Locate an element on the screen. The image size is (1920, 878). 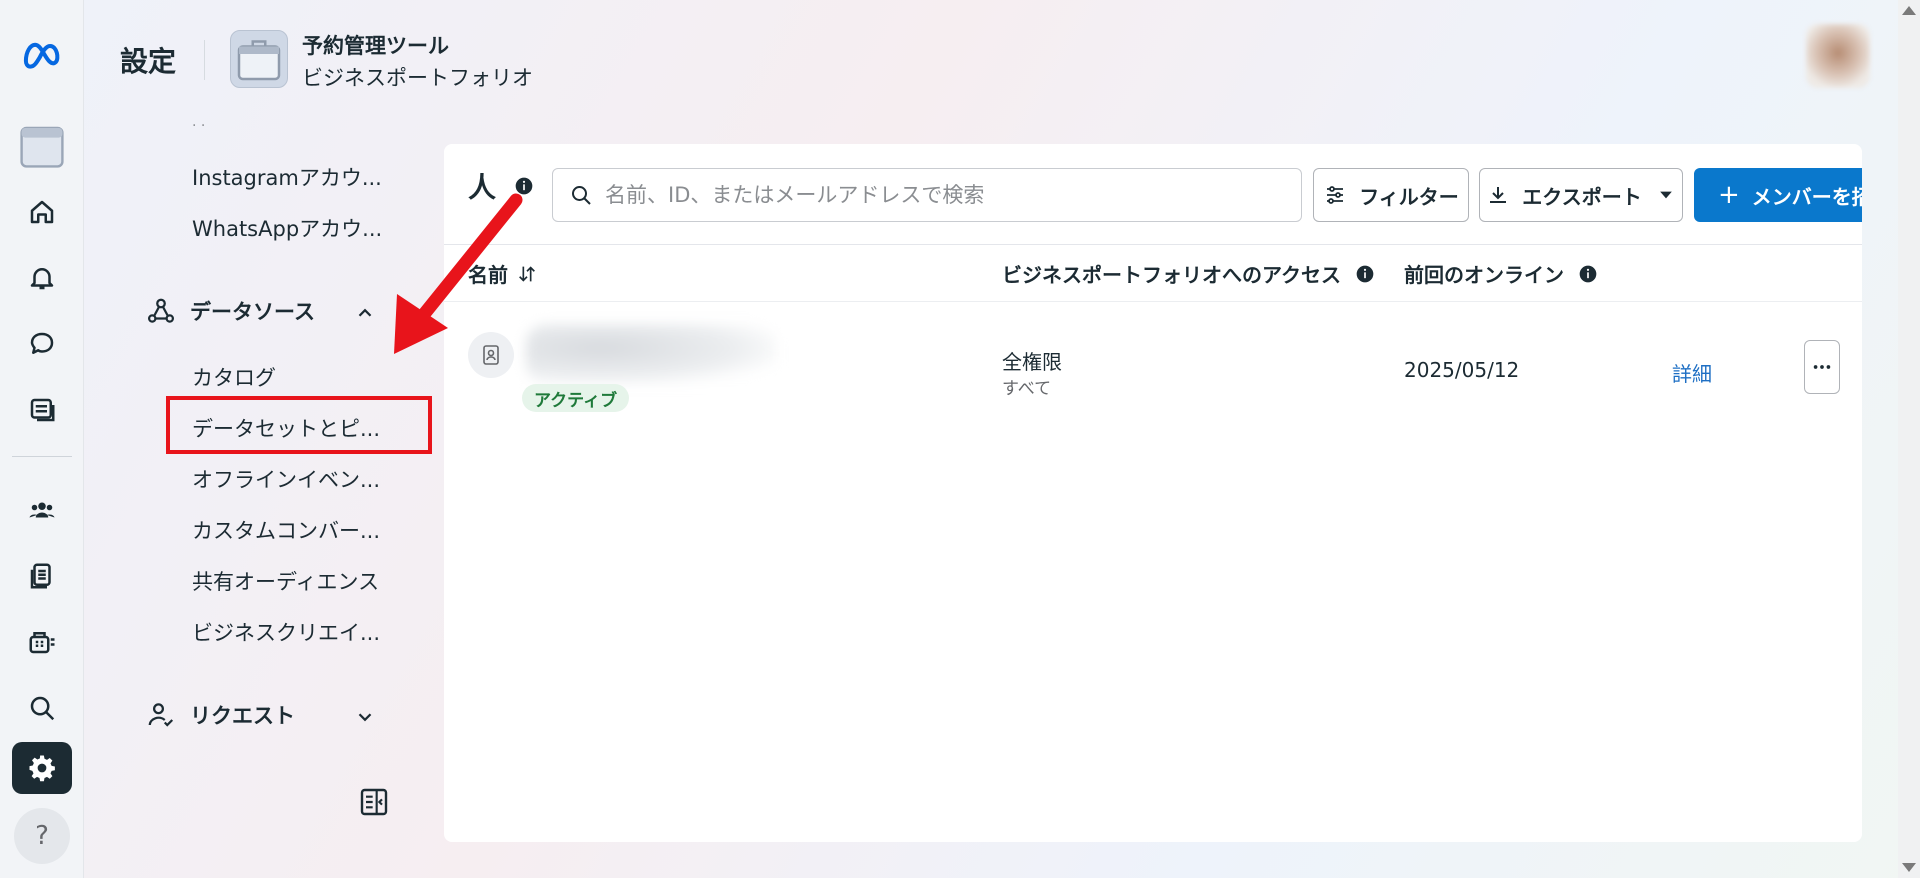
download-icon is located at coordinates (1498, 195).